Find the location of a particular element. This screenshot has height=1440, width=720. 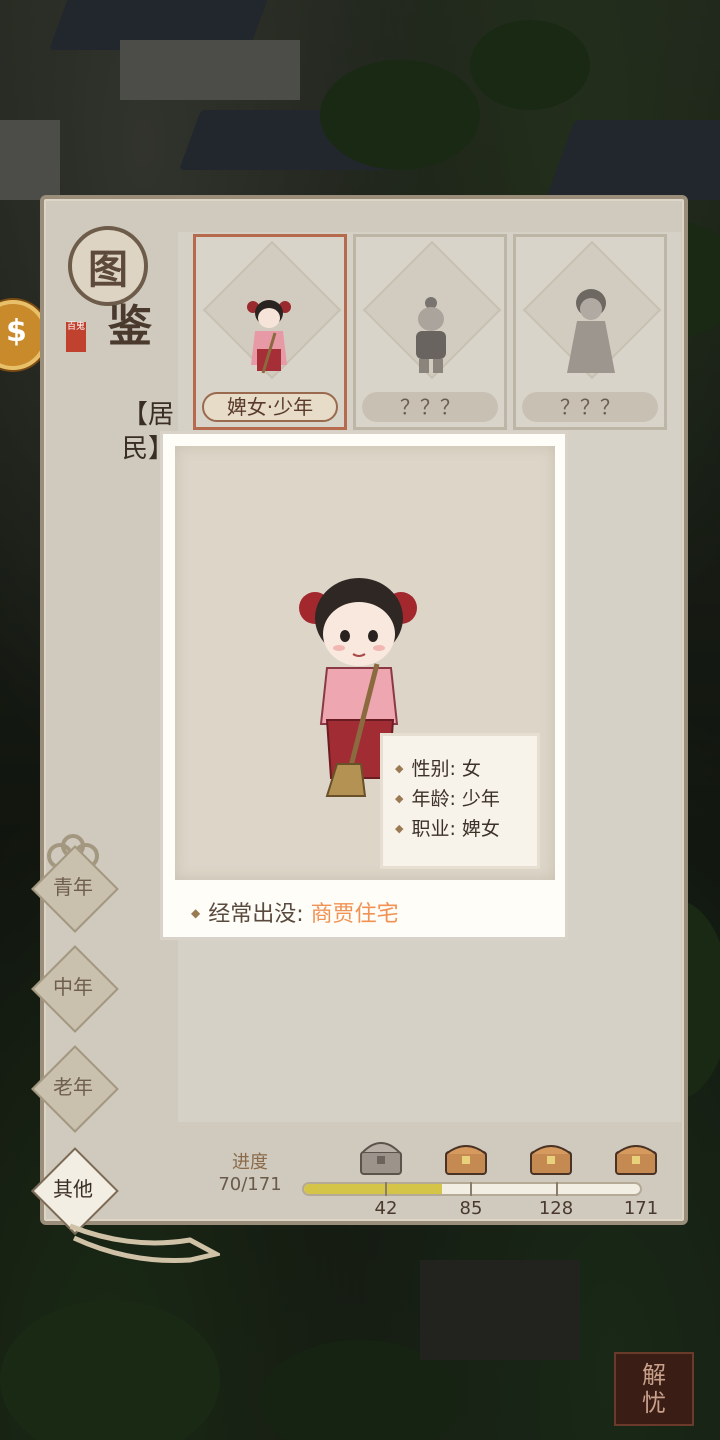

age-tab-old-age: 老年 is located at coordinates (75, 1089).